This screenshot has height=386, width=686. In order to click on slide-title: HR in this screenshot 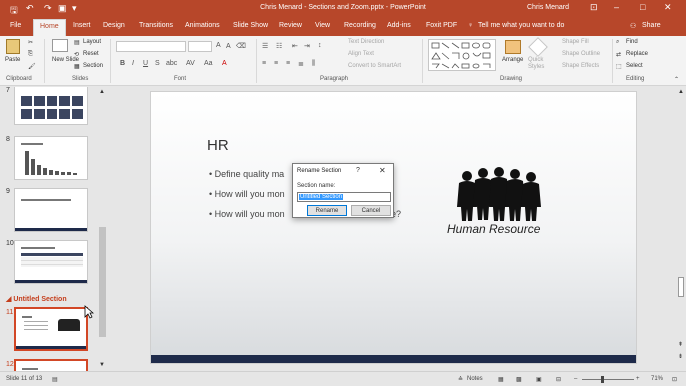, I will do `click(218, 145)`.